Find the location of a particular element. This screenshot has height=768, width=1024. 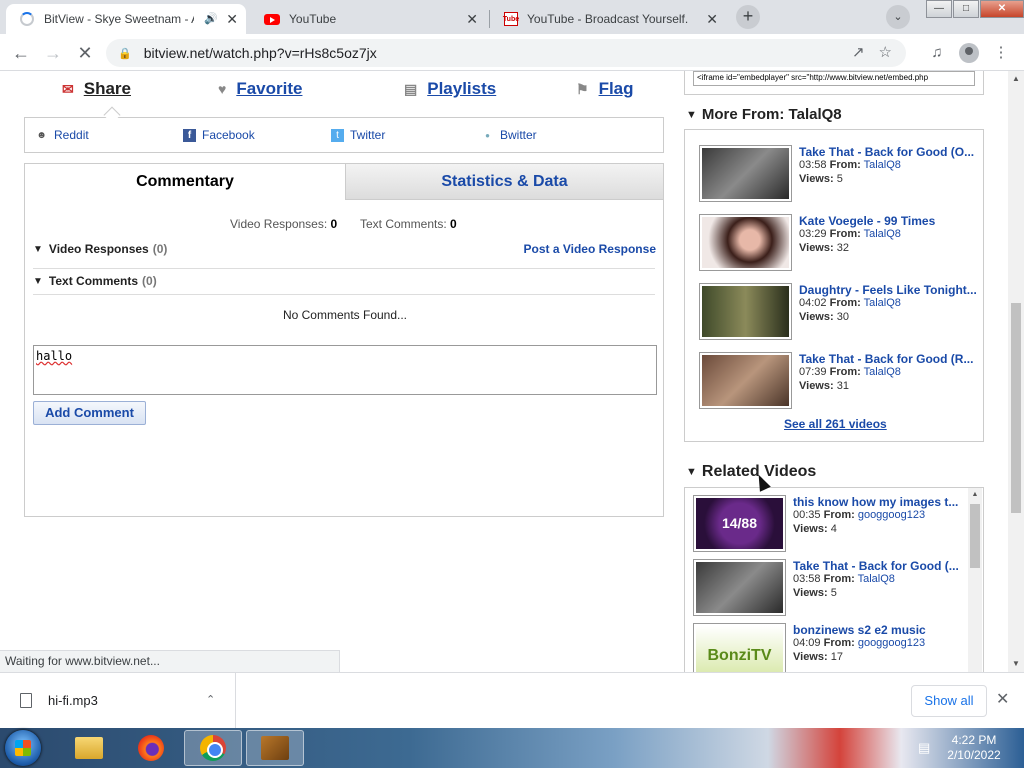

tab-commentary: Commentary is located at coordinates (185, 182).